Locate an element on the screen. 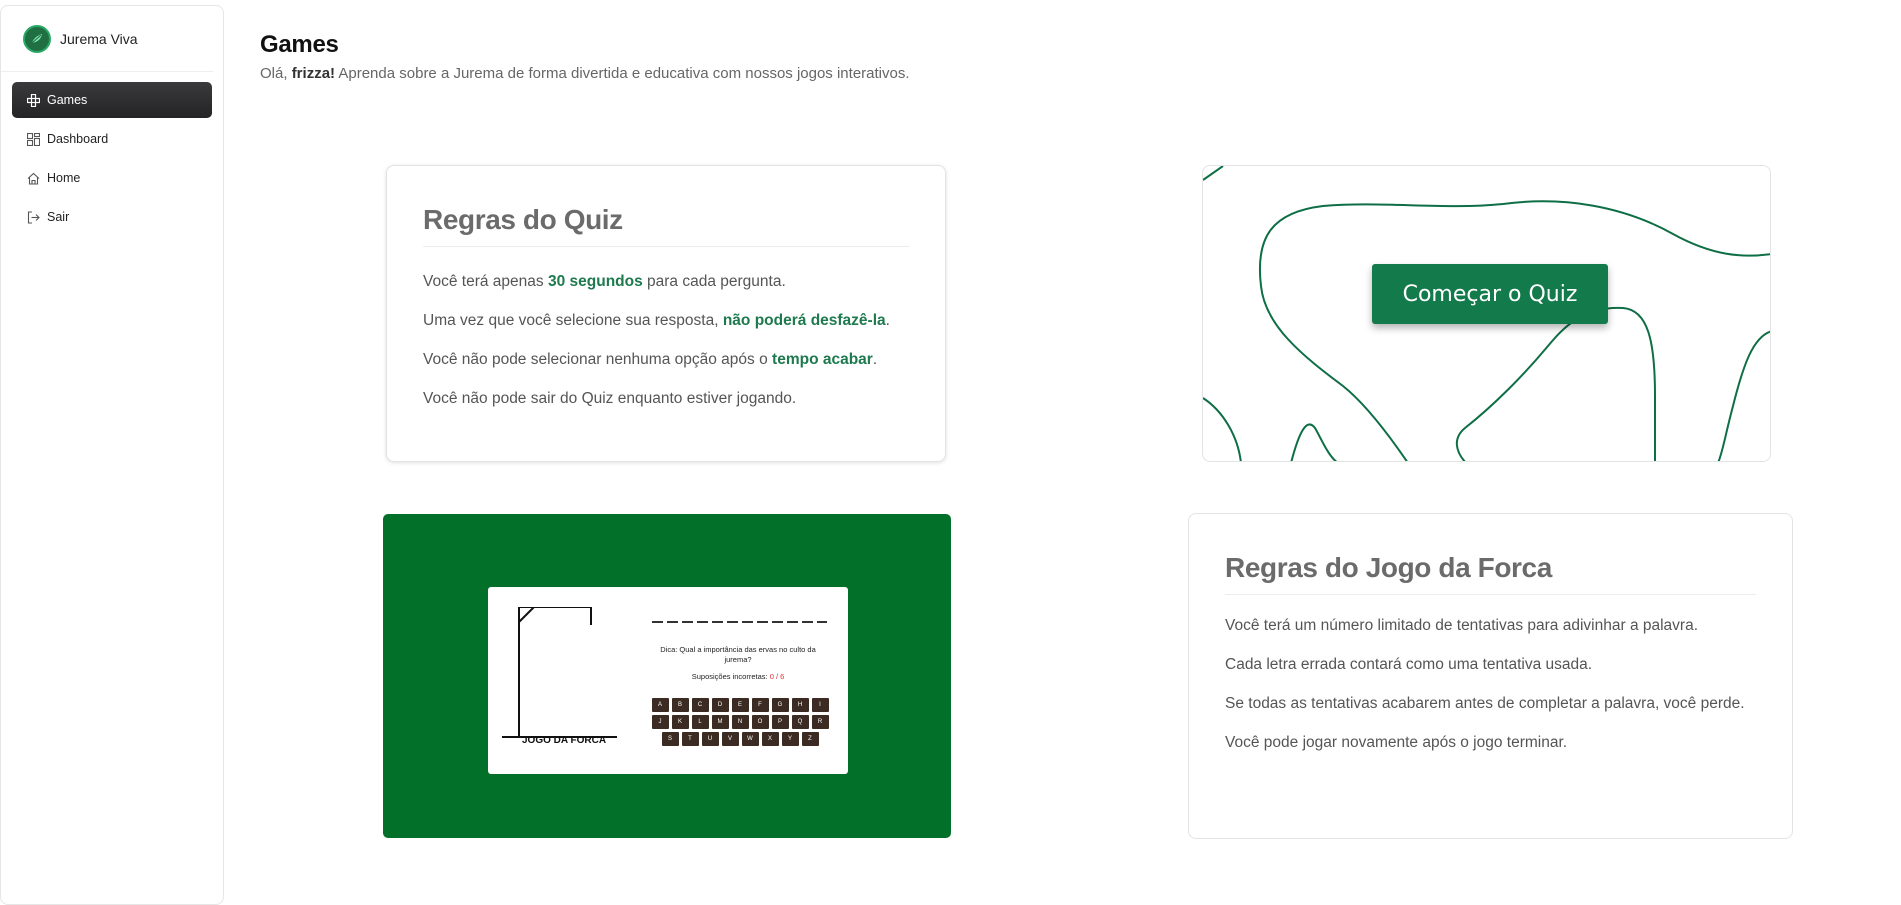 The image size is (1901, 905). brand: Jurema Viva is located at coordinates (107, 39).